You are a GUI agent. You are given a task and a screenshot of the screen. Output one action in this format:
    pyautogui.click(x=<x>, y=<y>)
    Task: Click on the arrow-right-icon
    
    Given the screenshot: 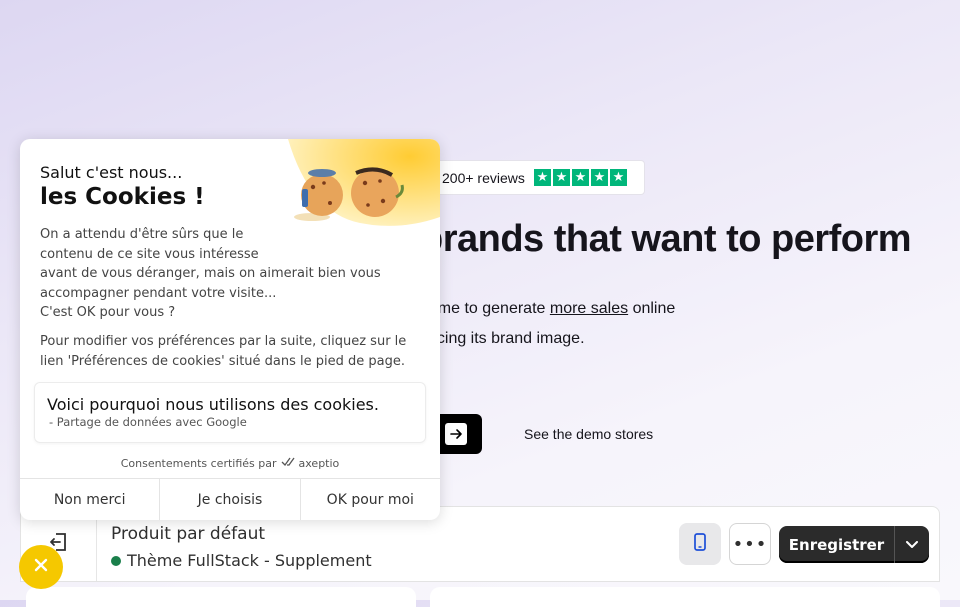 What is the action you would take?
    pyautogui.click(x=456, y=434)
    